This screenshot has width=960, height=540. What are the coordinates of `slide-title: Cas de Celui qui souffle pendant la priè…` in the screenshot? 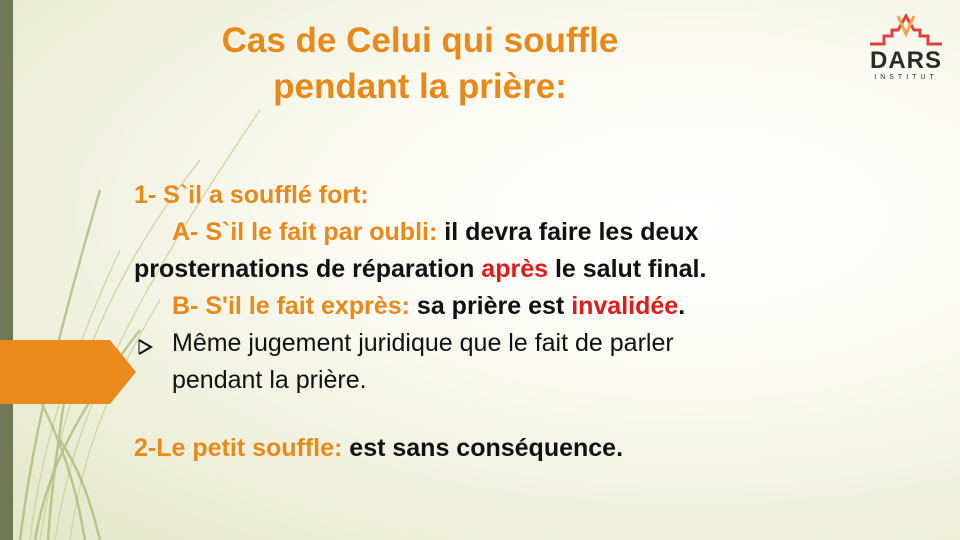 It's located at (420, 64).